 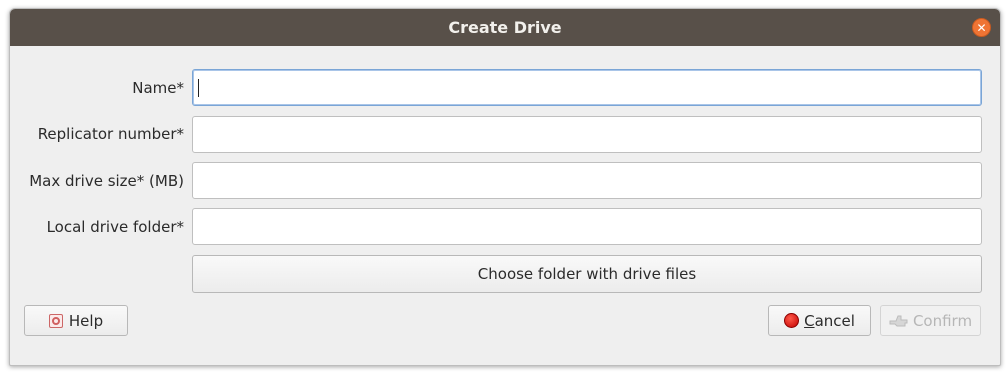 I want to click on local-drive-folder-input, so click(x=587, y=226).